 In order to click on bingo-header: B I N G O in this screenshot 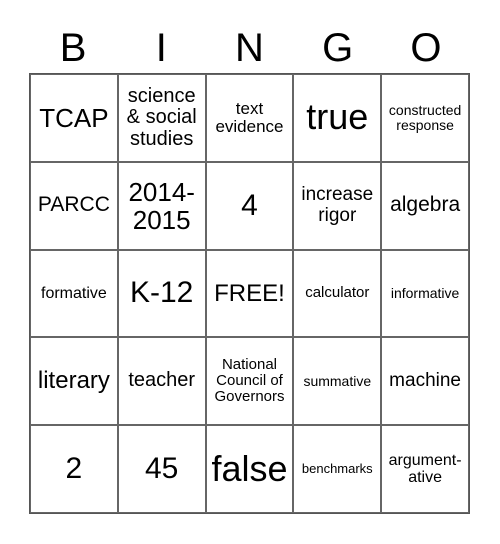, I will do `click(249, 48)`.